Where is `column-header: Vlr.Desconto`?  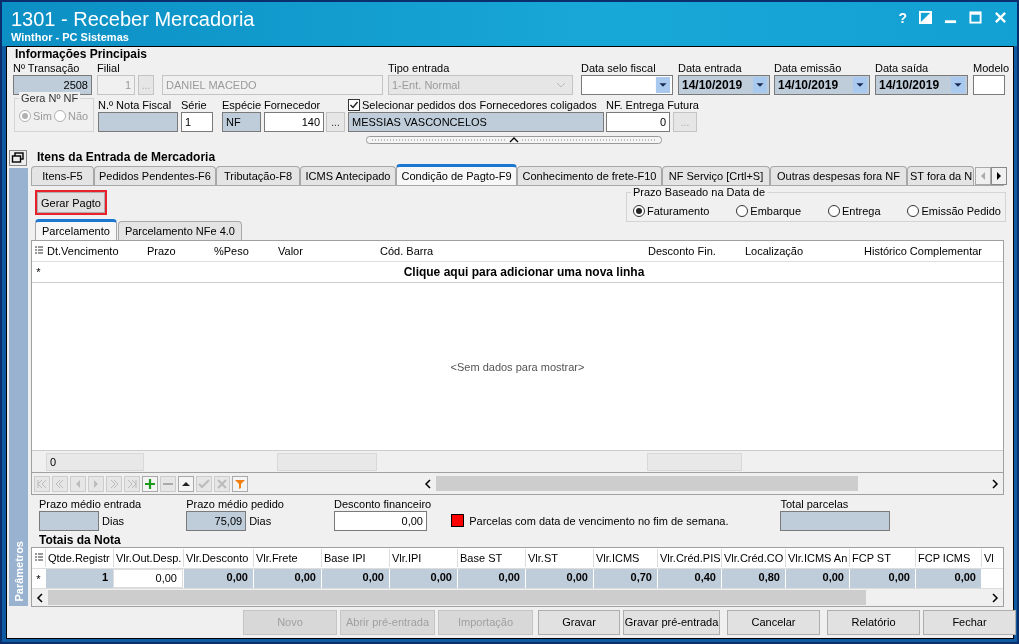 column-header: Vlr.Desconto is located at coordinates (218, 558).